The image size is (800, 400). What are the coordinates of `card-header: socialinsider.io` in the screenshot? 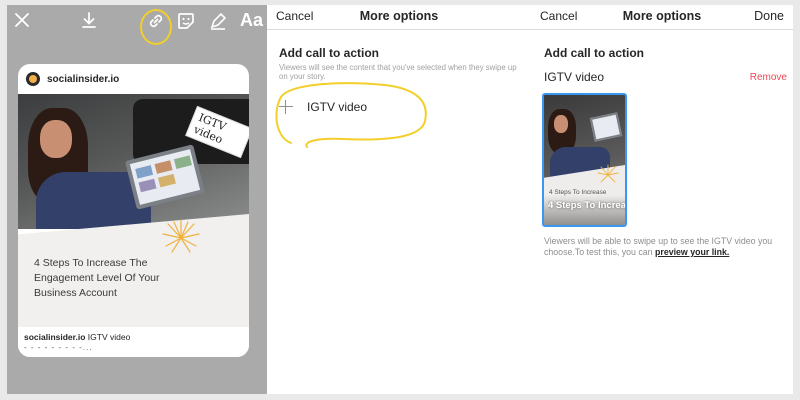 It's located at (133, 79).